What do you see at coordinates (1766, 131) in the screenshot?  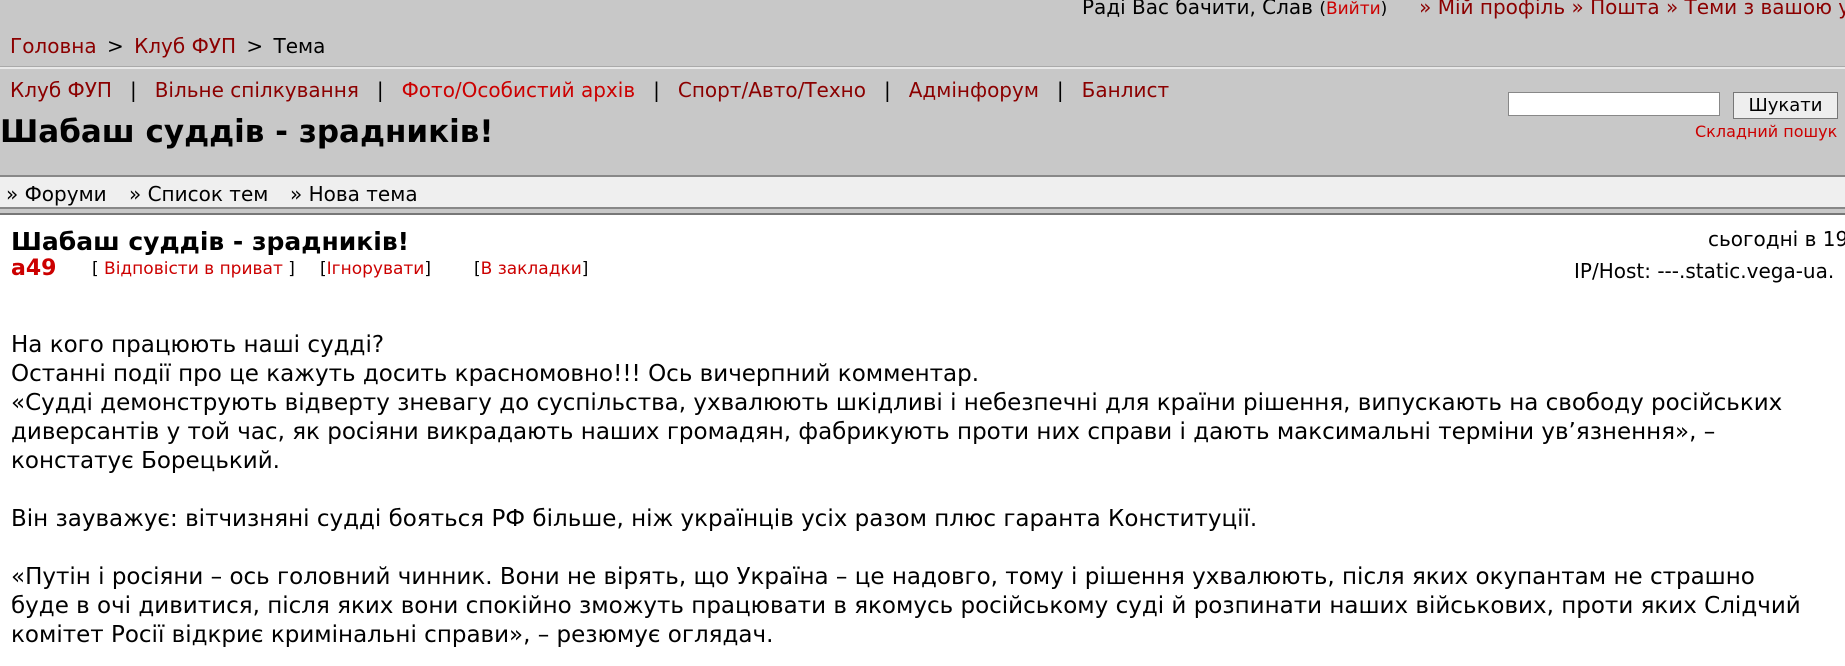 I see `advanced-search-link: Складний пошук` at bounding box center [1766, 131].